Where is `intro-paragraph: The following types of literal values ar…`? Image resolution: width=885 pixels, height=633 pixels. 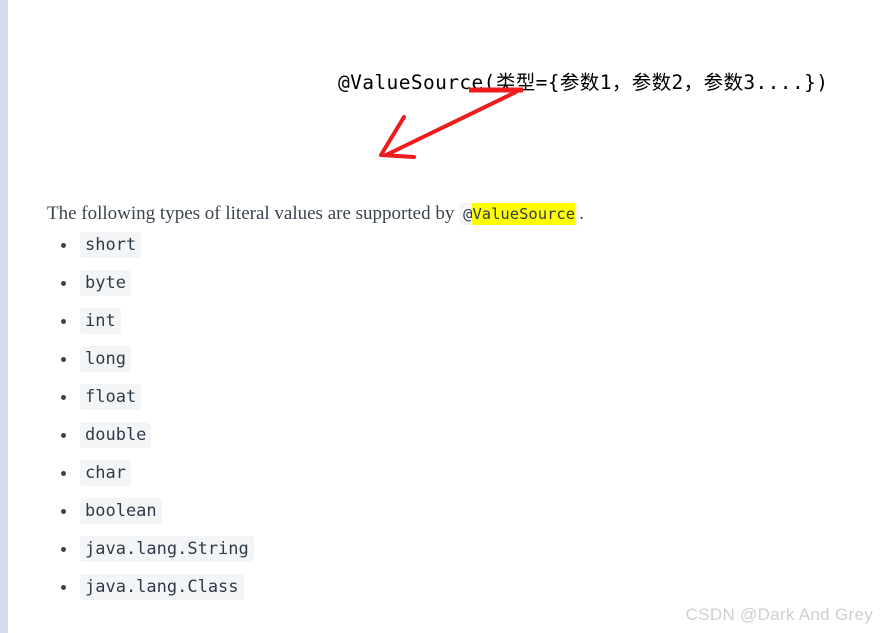
intro-paragraph: The following types of literal values ar… is located at coordinates (315, 214).